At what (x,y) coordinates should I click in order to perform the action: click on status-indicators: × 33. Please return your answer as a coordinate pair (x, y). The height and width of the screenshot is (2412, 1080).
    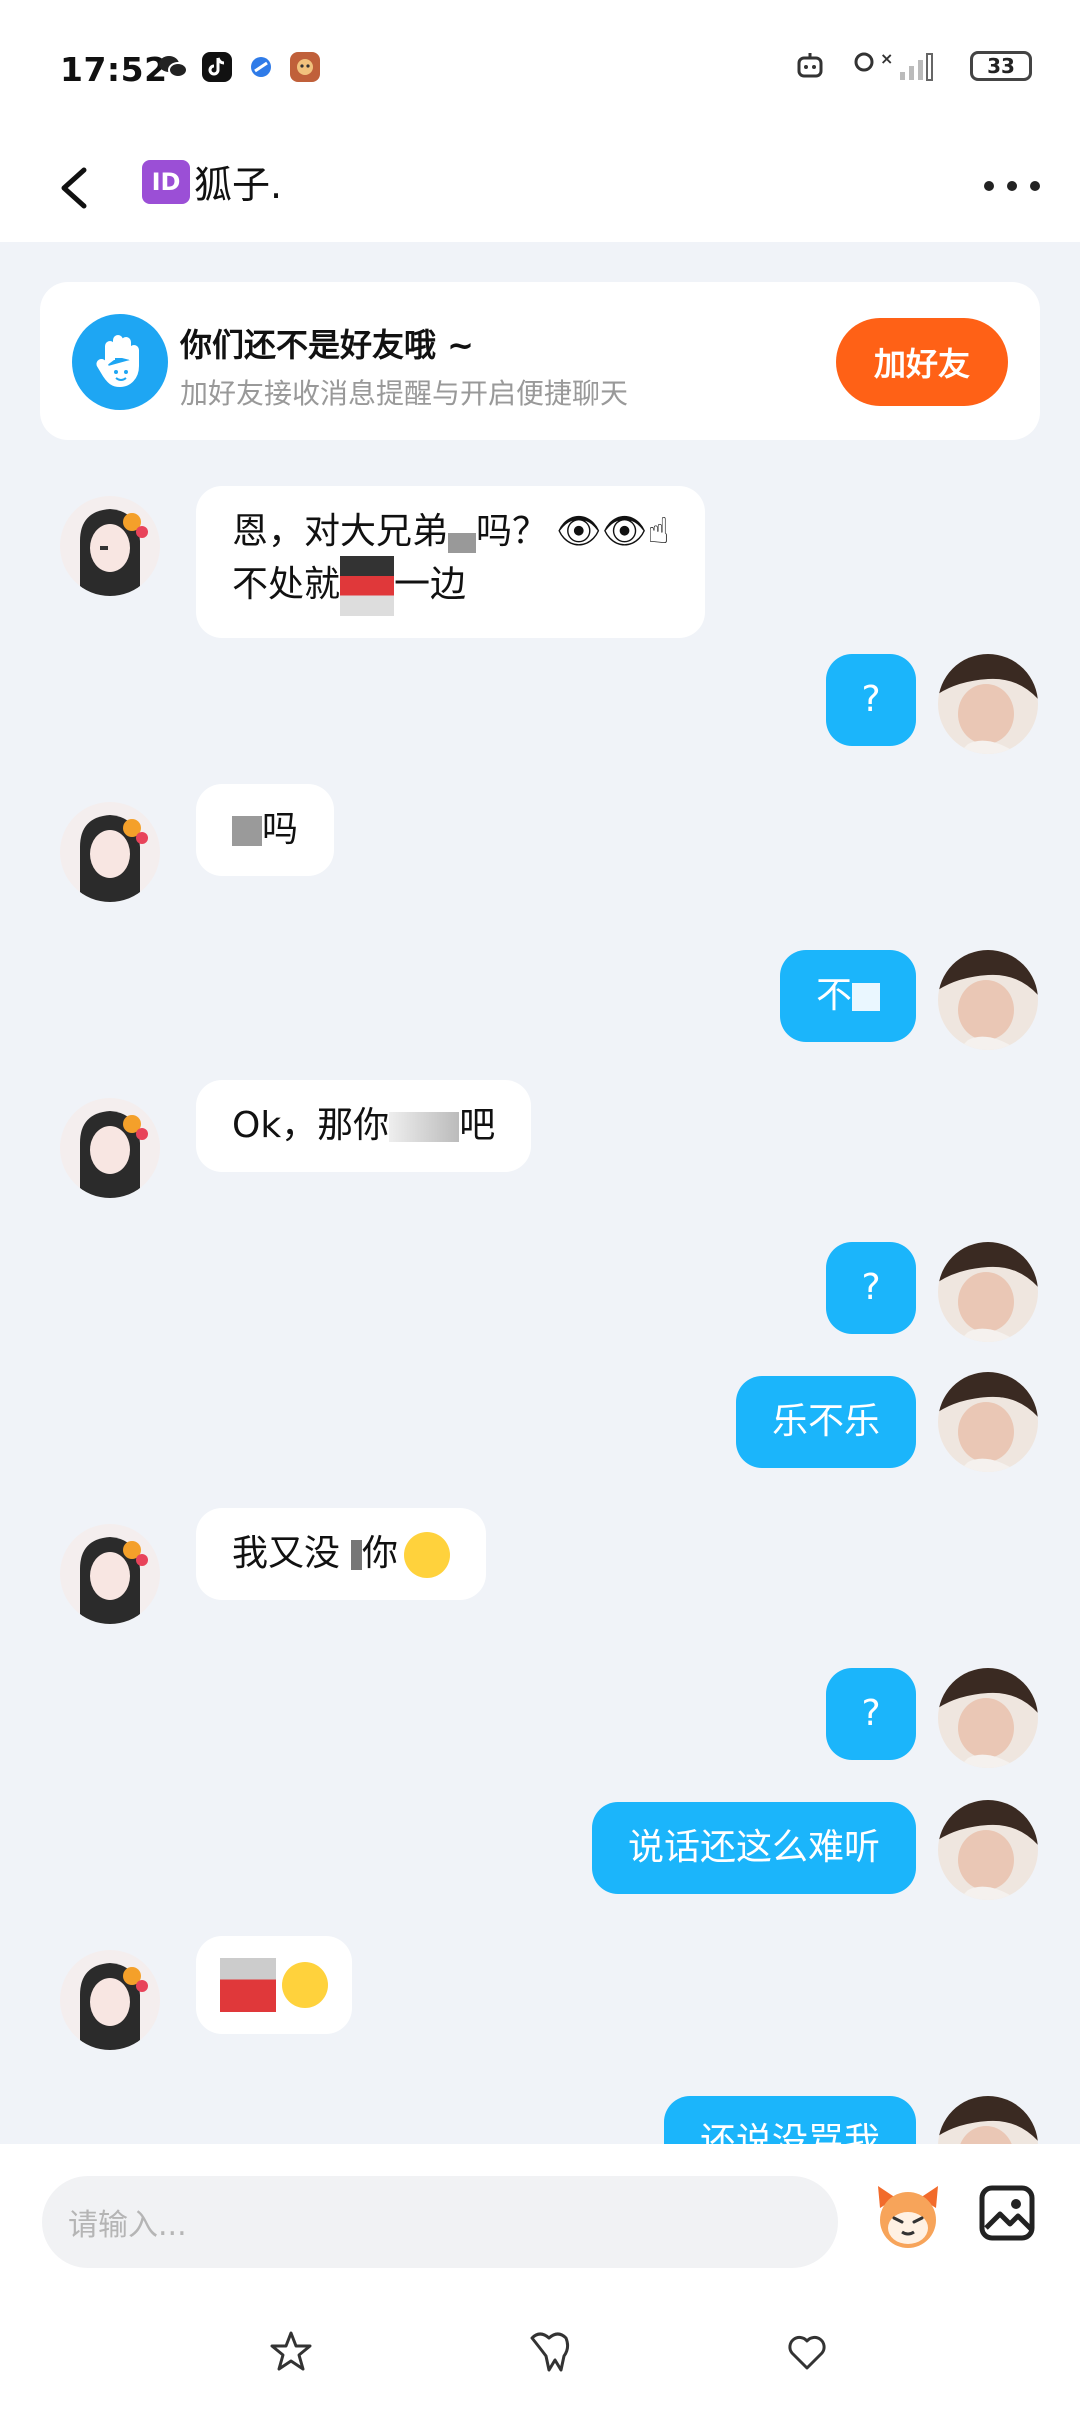
    Looking at the image, I should click on (913, 66).